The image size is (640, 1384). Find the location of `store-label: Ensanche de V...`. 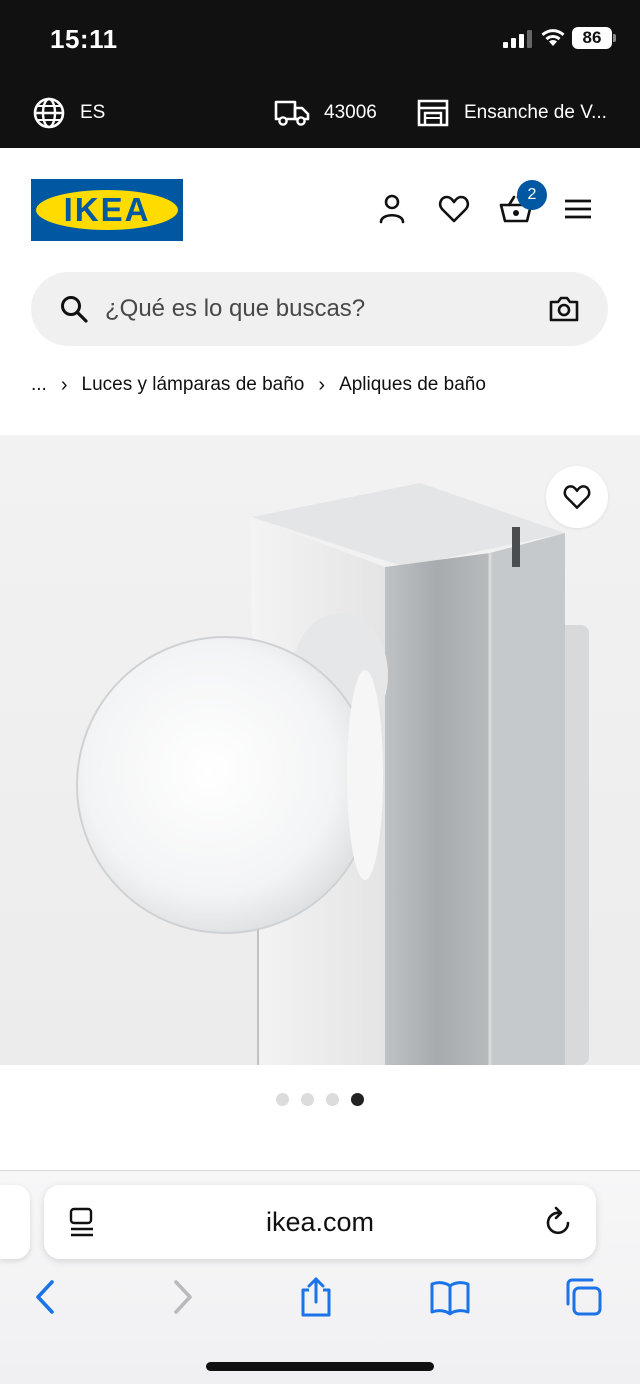

store-label: Ensanche de V... is located at coordinates (535, 112).